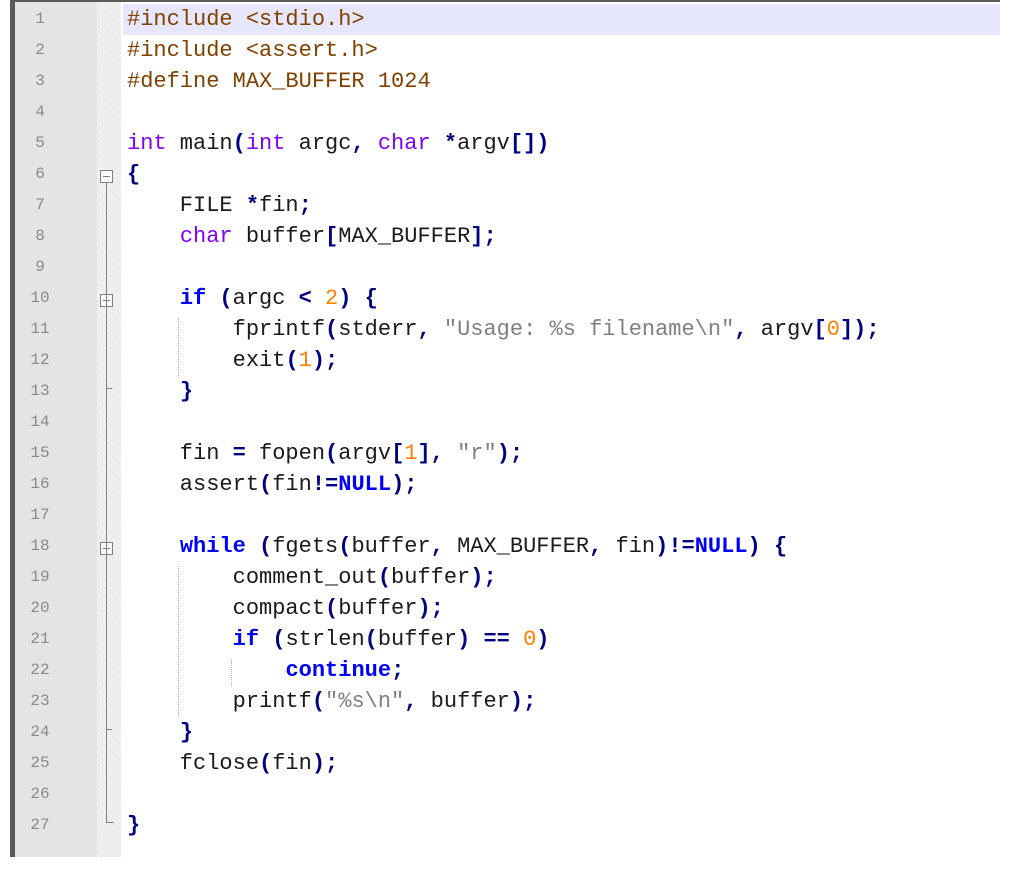  I want to click on line-number: 11, so click(40, 329).